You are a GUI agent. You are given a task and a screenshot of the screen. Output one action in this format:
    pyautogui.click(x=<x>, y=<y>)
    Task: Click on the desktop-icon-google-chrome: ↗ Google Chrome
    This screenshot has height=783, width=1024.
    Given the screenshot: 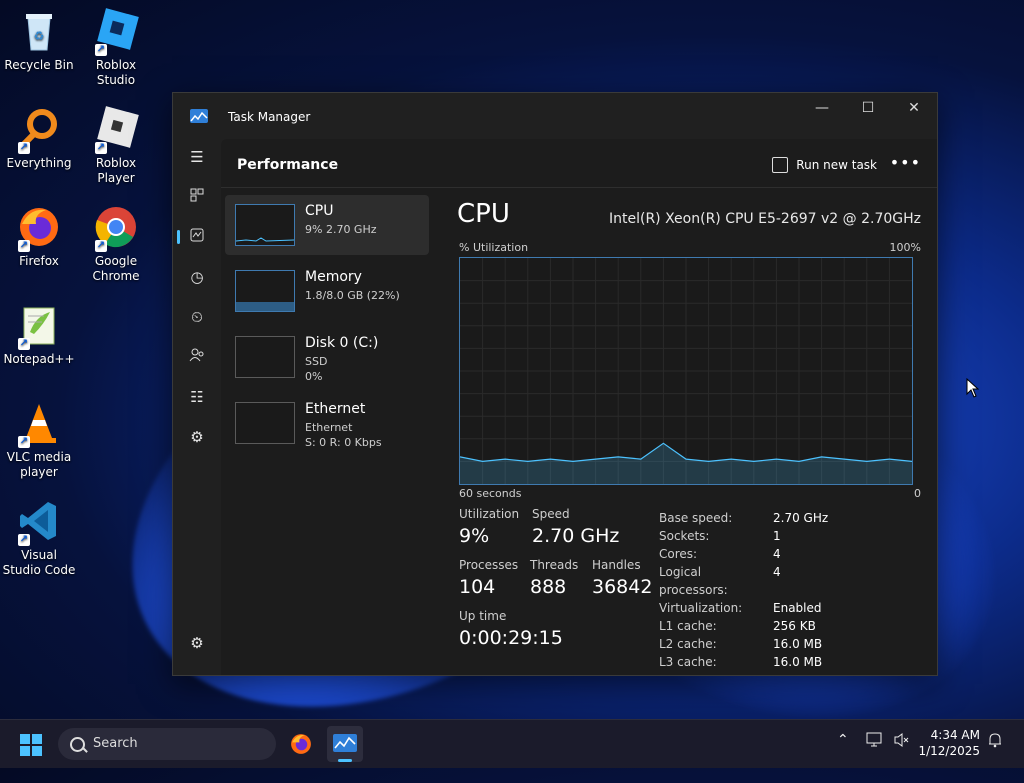 What is the action you would take?
    pyautogui.click(x=116, y=244)
    